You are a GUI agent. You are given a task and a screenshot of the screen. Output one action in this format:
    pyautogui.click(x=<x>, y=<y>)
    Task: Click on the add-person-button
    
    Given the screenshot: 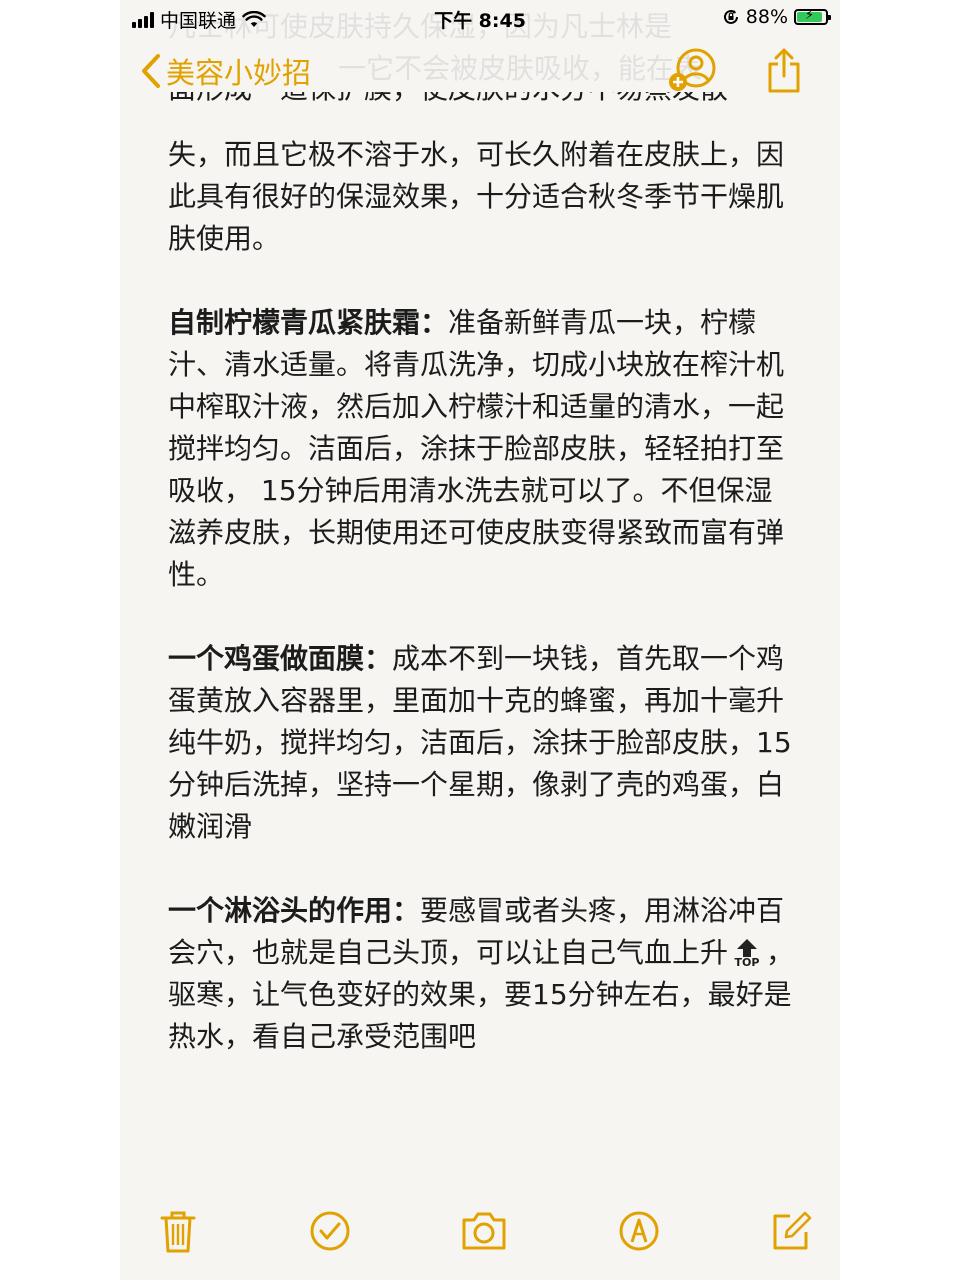 What is the action you would take?
    pyautogui.click(x=693, y=73)
    